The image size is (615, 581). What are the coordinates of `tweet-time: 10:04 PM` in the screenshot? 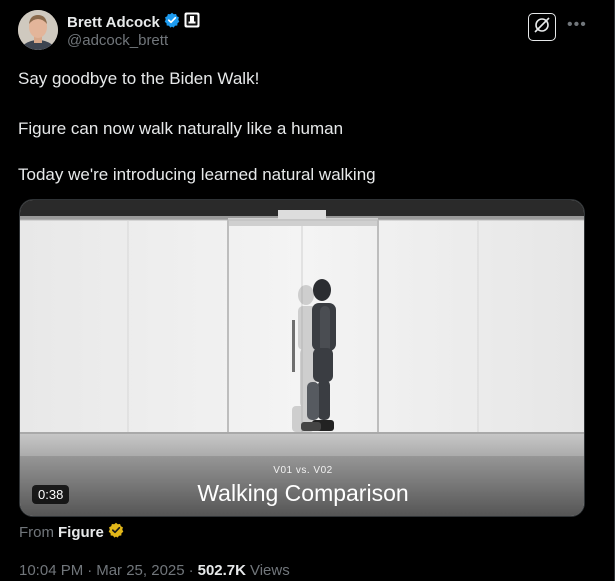 It's located at (51, 570).